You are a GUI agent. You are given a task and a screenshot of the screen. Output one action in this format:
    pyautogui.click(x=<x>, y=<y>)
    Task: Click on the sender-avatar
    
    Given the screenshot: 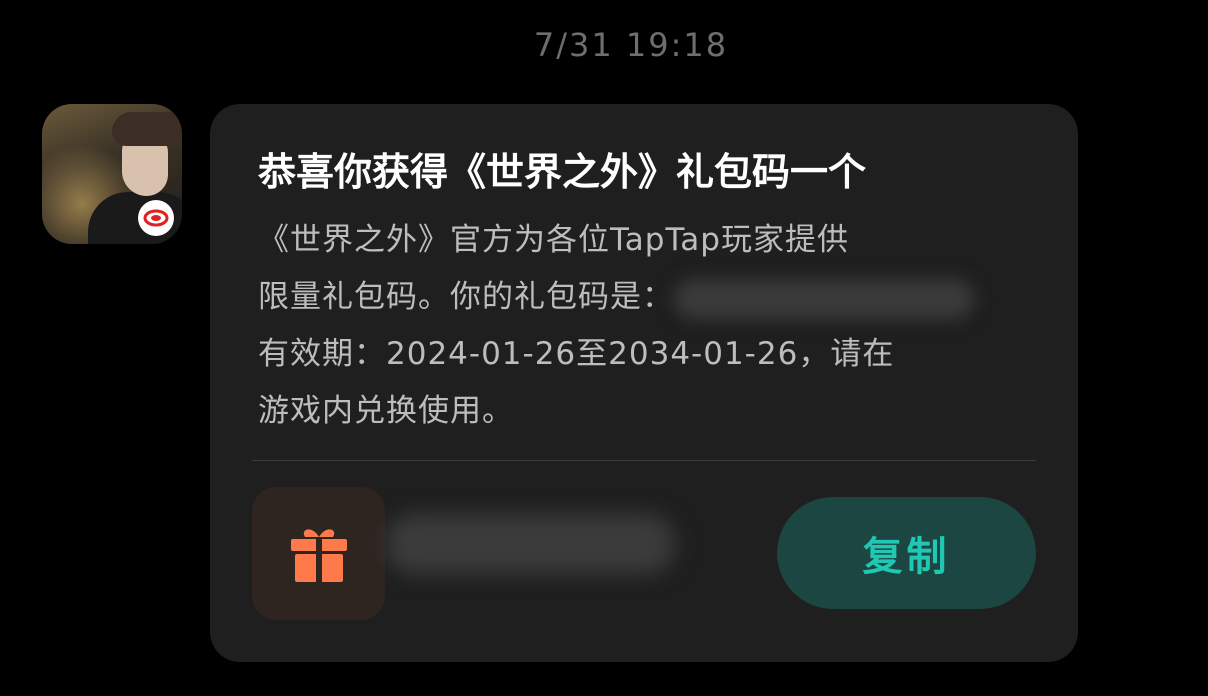 What is the action you would take?
    pyautogui.click(x=112, y=174)
    